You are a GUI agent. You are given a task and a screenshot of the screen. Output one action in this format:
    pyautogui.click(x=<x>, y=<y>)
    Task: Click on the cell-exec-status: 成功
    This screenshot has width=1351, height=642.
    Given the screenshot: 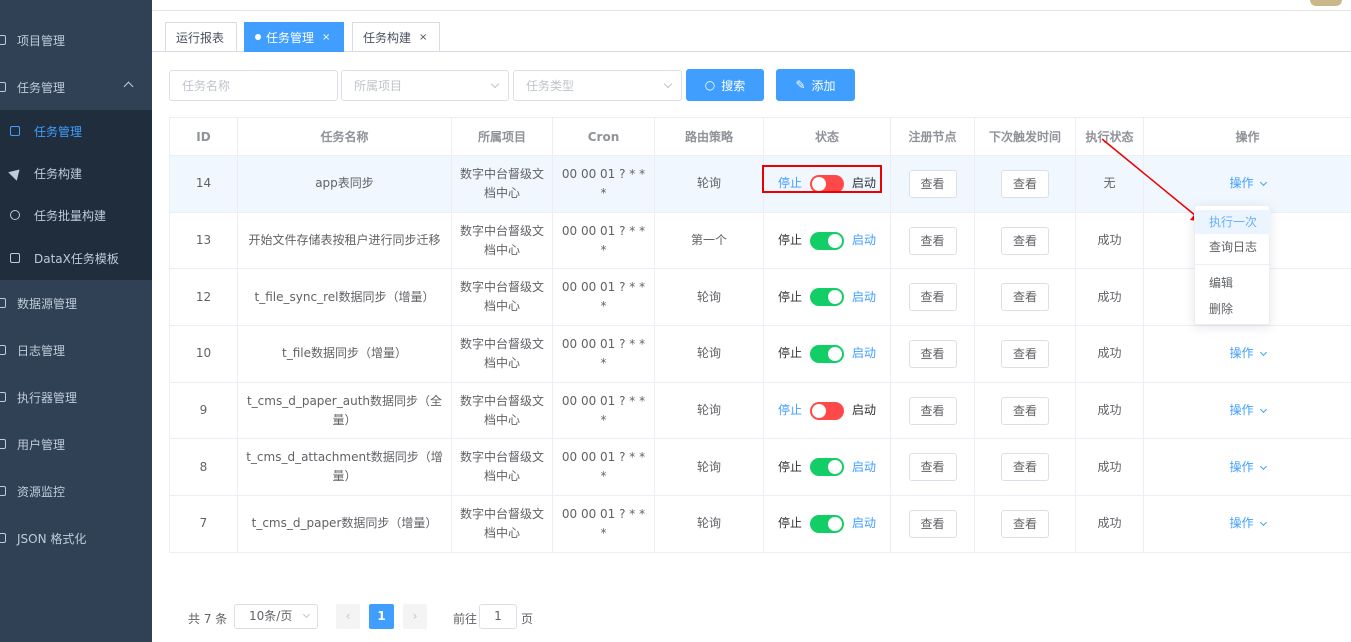 What is the action you would take?
    pyautogui.click(x=1109, y=354)
    